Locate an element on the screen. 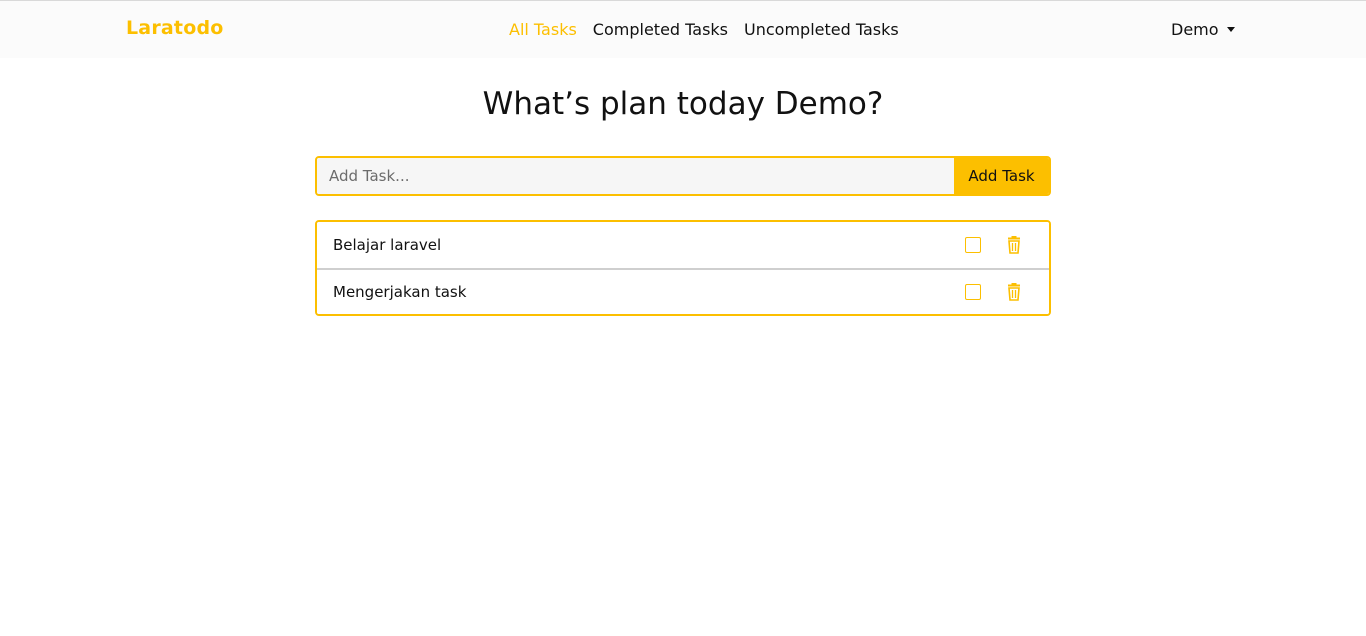 Image resolution: width=1366 pixels, height=636 pixels. user-dropdown: Demo is located at coordinates (1203, 29).